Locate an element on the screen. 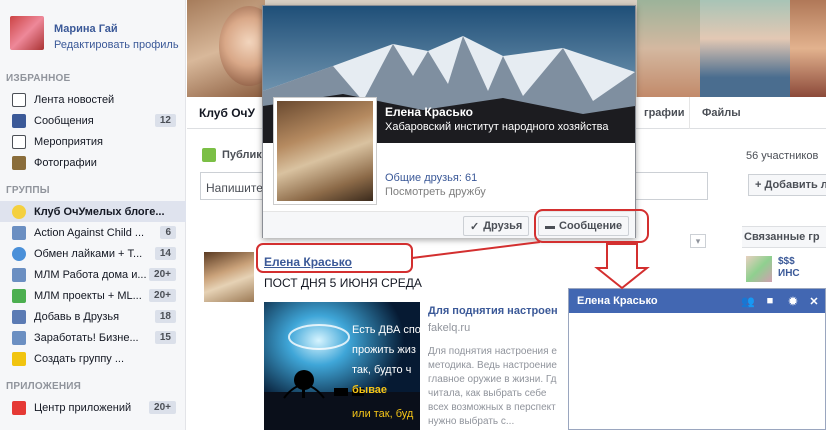 The height and width of the screenshot is (430, 826). group-item: МЛМ проекты + МL... 20+ is located at coordinates (93, 295).